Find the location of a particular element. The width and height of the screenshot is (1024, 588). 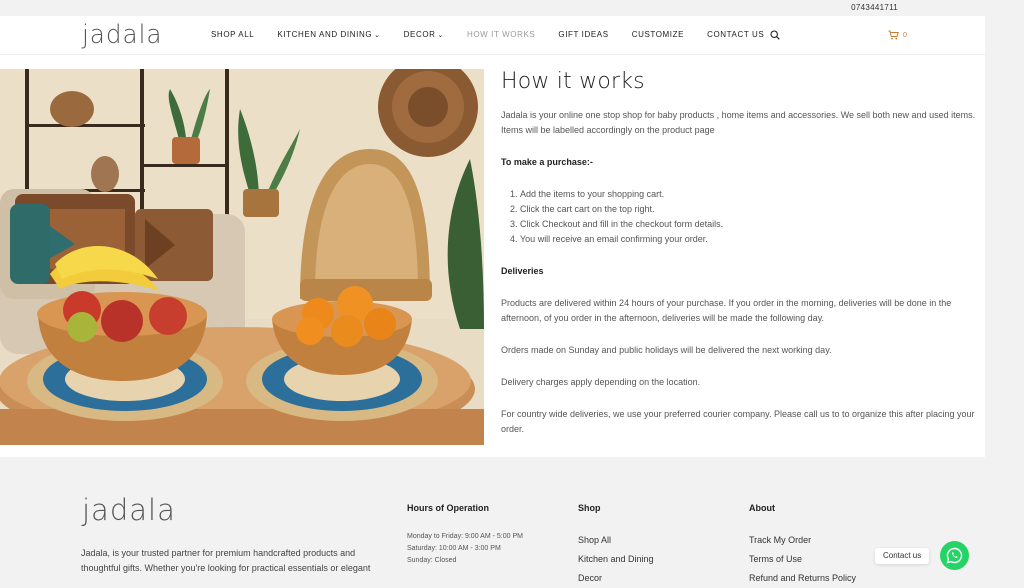

list-item: Click the cart cart on the top right. is located at coordinates (748, 209).